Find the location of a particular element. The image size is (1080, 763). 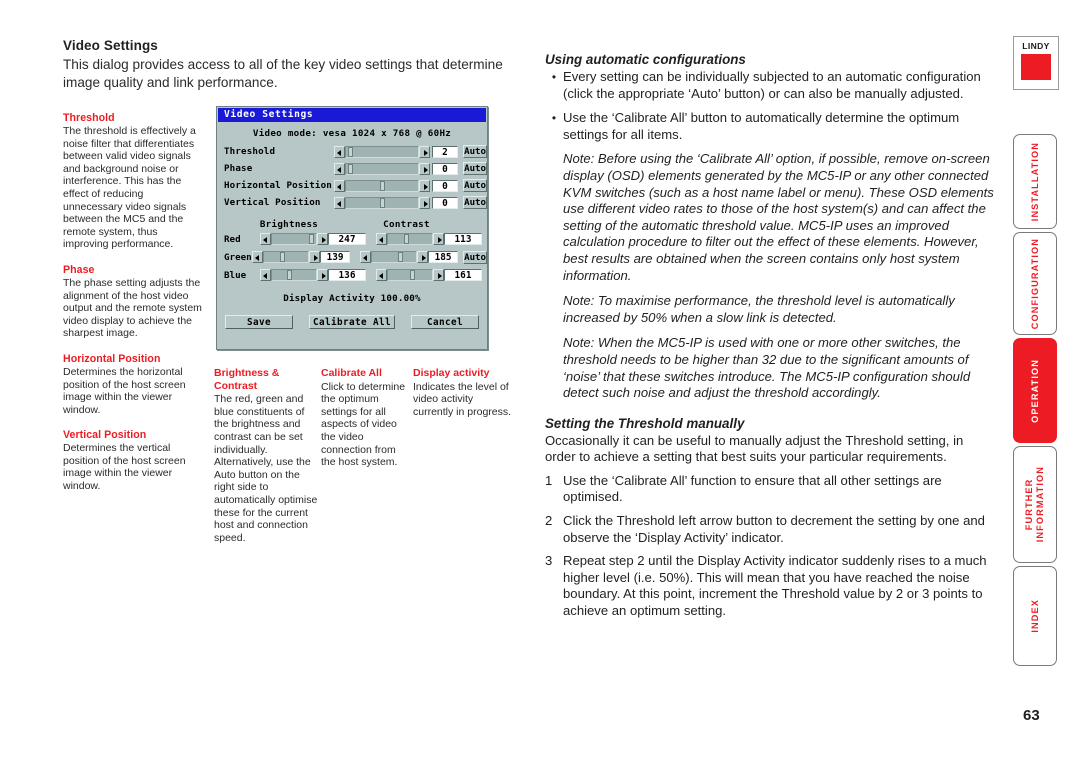

row-label: Phase is located at coordinates (238, 168).